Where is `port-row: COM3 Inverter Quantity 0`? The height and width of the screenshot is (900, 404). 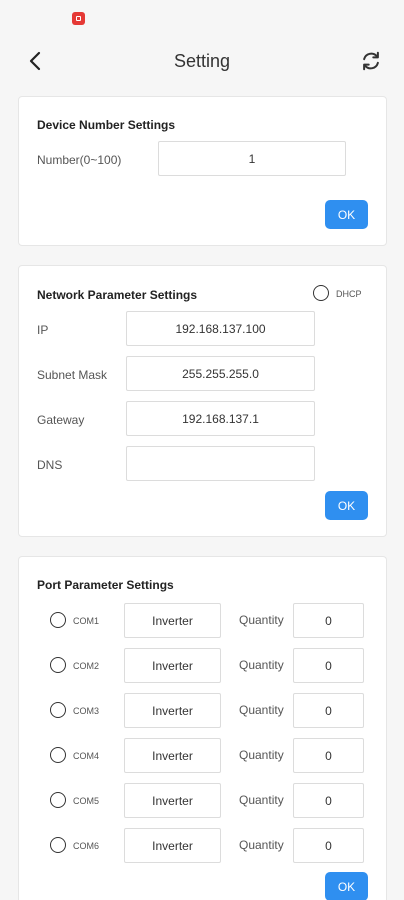 port-row: COM3 Inverter Quantity 0 is located at coordinates (202, 710).